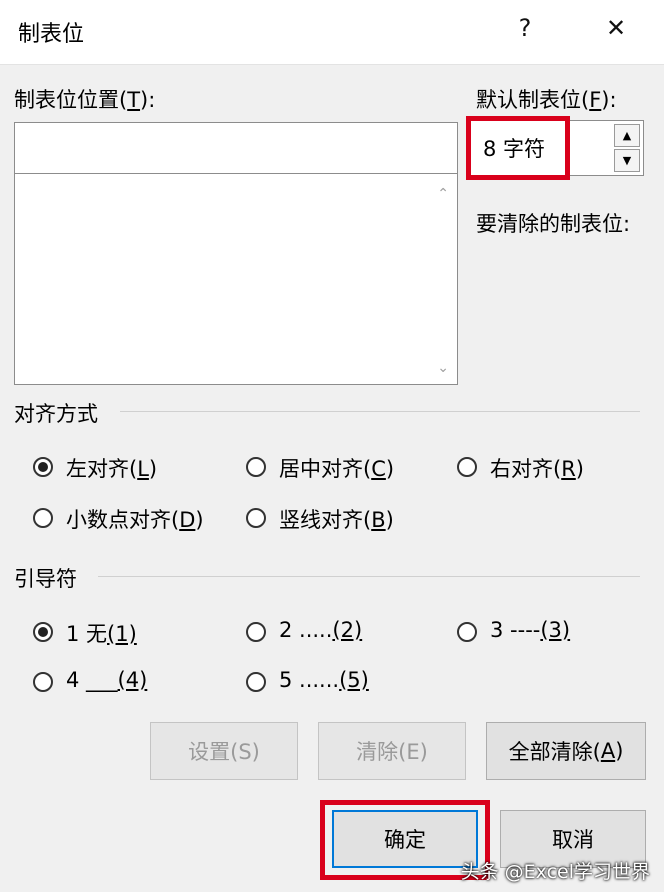 The height and width of the screenshot is (892, 664). I want to click on leader-none-radio, so click(43, 632).